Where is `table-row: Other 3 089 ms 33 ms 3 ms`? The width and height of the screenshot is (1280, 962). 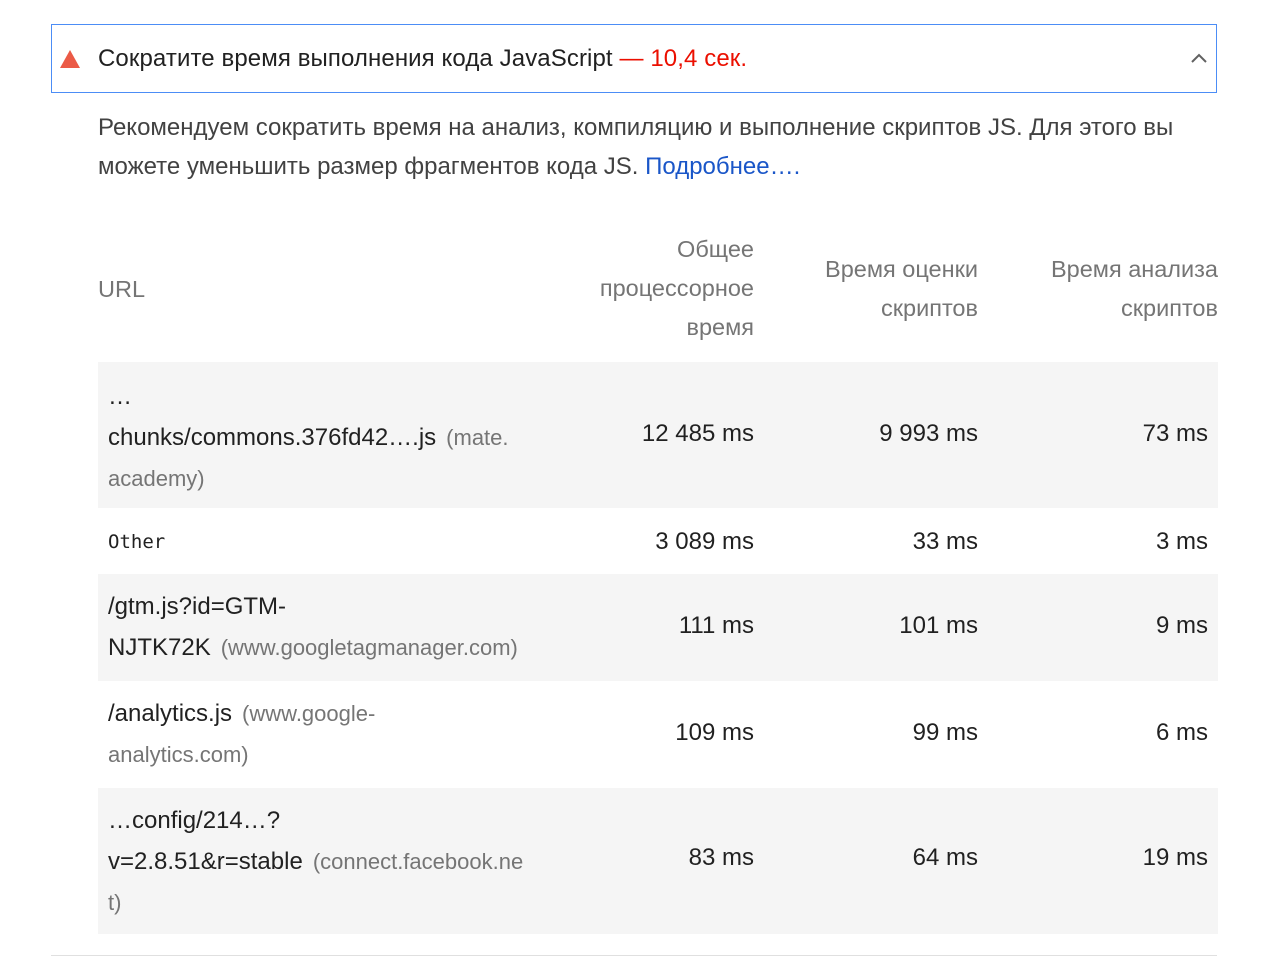 table-row: Other 3 089 ms 33 ms 3 ms is located at coordinates (658, 541).